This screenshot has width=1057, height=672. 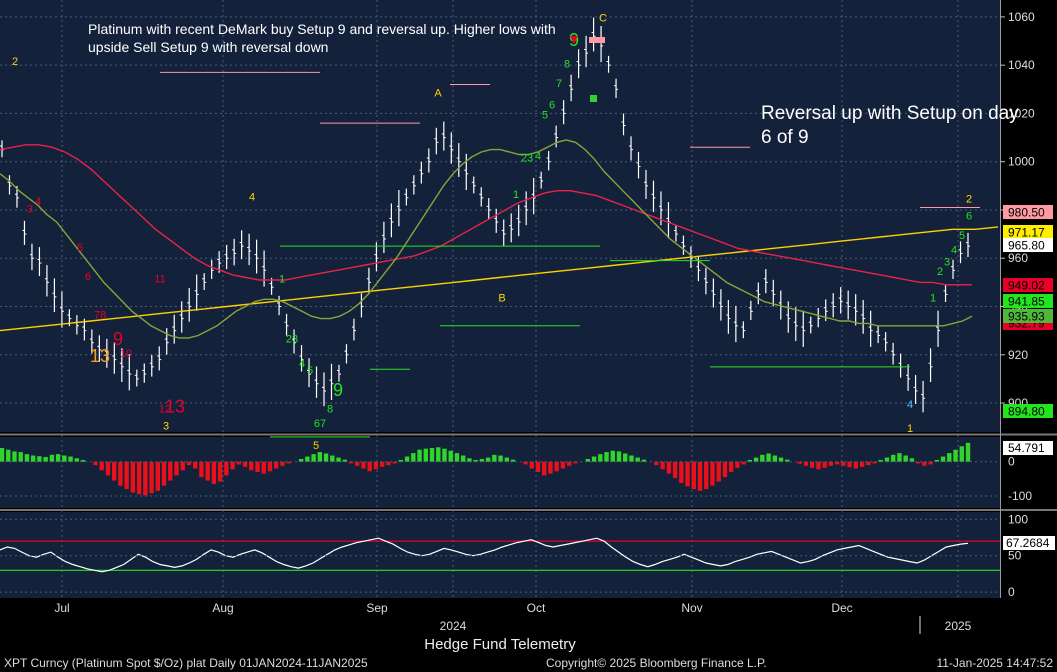 I want to click on x-tick-label: 2025, so click(x=958, y=626).